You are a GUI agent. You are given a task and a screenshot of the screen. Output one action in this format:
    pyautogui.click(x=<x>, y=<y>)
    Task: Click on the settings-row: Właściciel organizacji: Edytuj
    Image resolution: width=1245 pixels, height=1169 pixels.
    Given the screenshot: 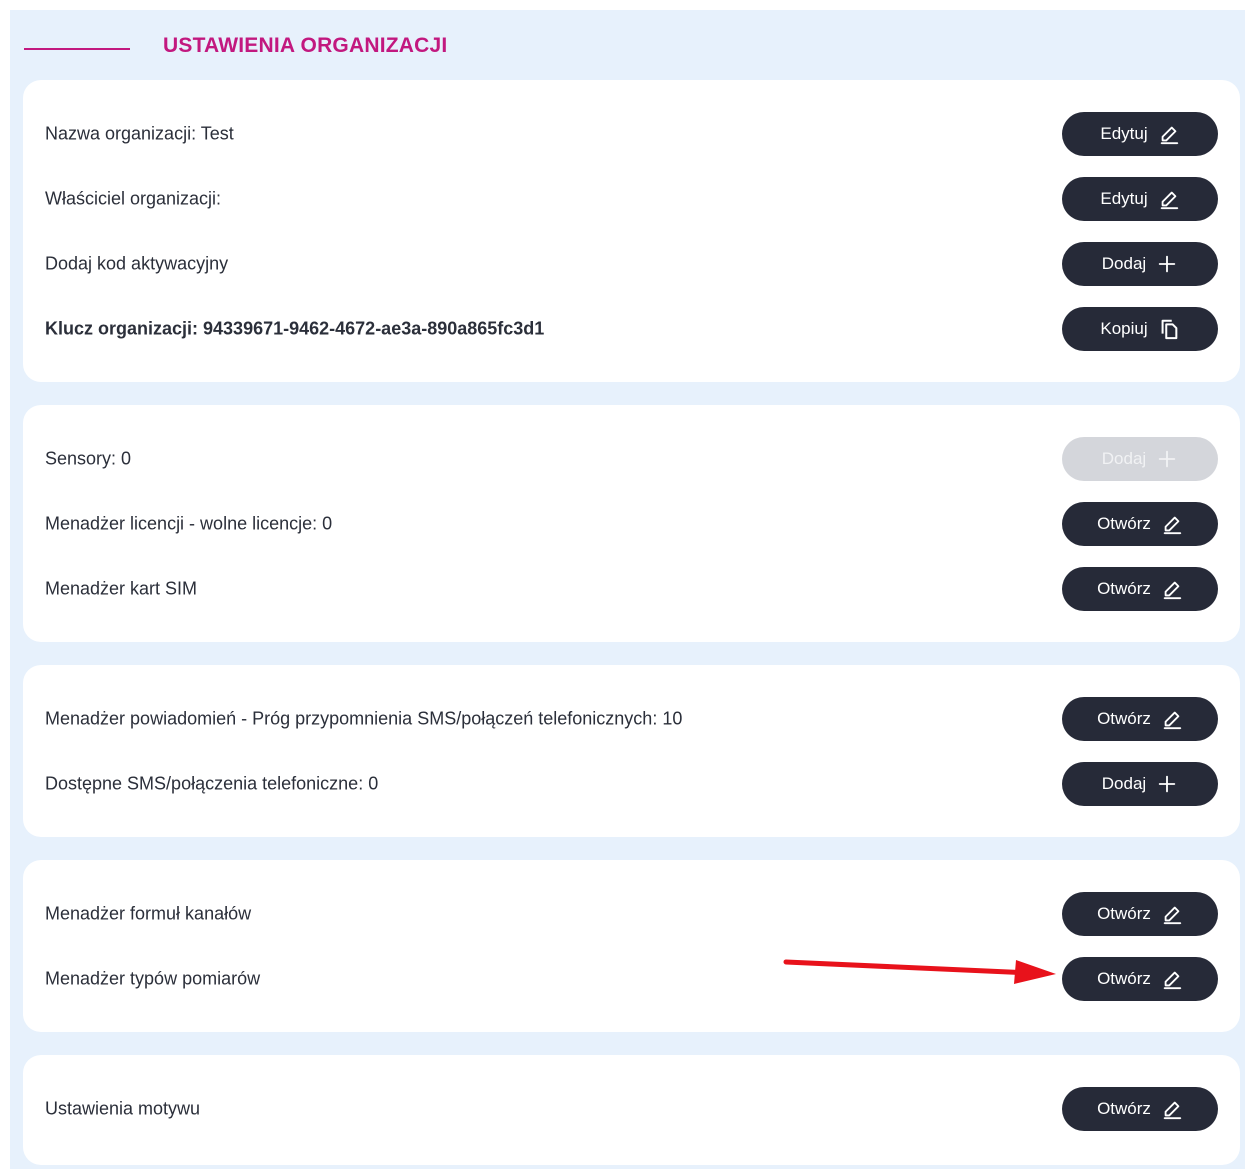 What is the action you would take?
    pyautogui.click(x=631, y=199)
    